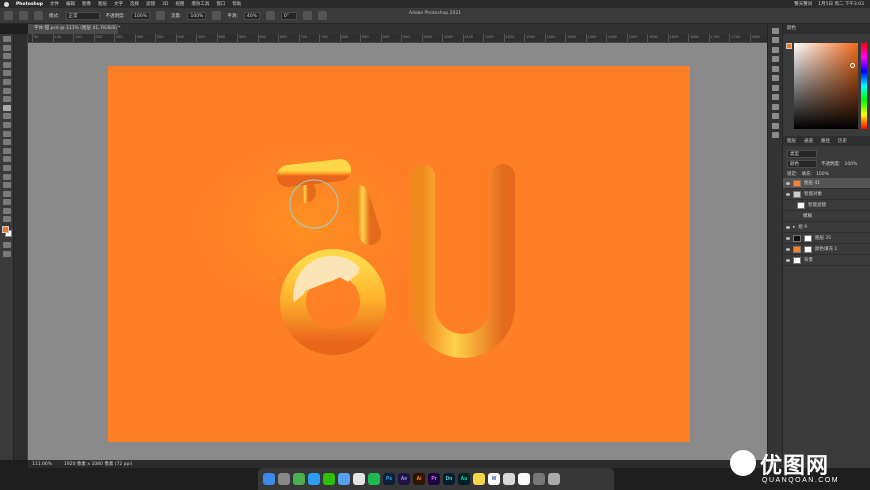 Image resolution: width=870 pixels, height=490 pixels. Describe the element at coordinates (70, 4) in the screenshot. I see `menu-edit: 编辑` at that location.